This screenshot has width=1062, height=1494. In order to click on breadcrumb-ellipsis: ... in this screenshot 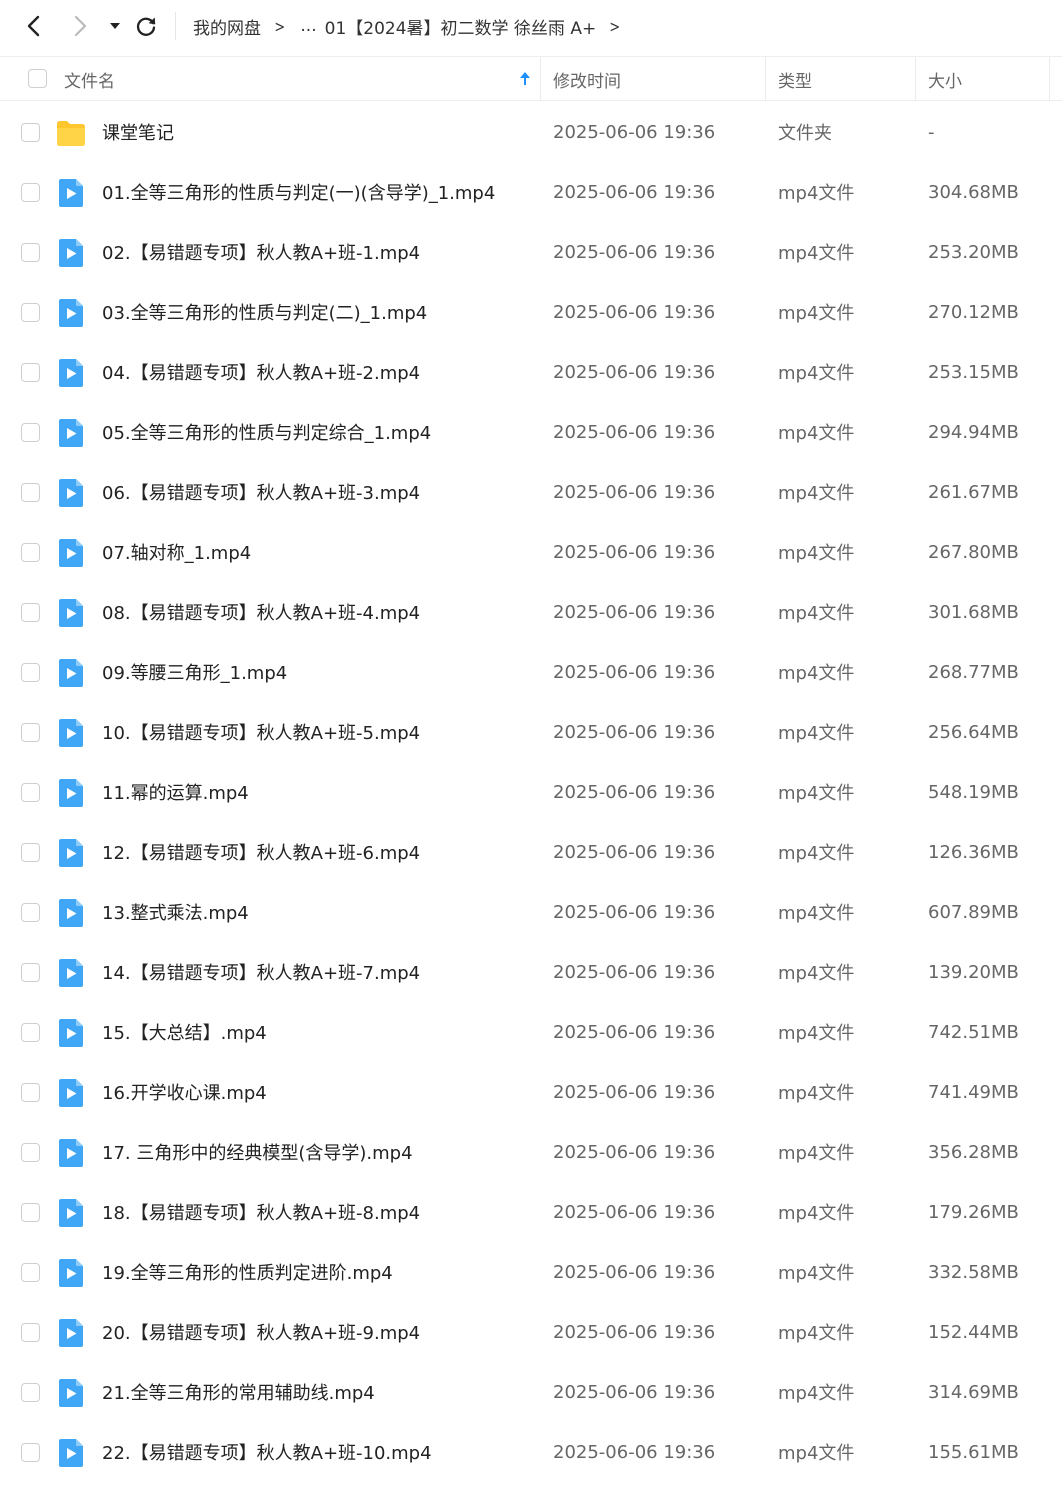, I will do `click(308, 26)`.